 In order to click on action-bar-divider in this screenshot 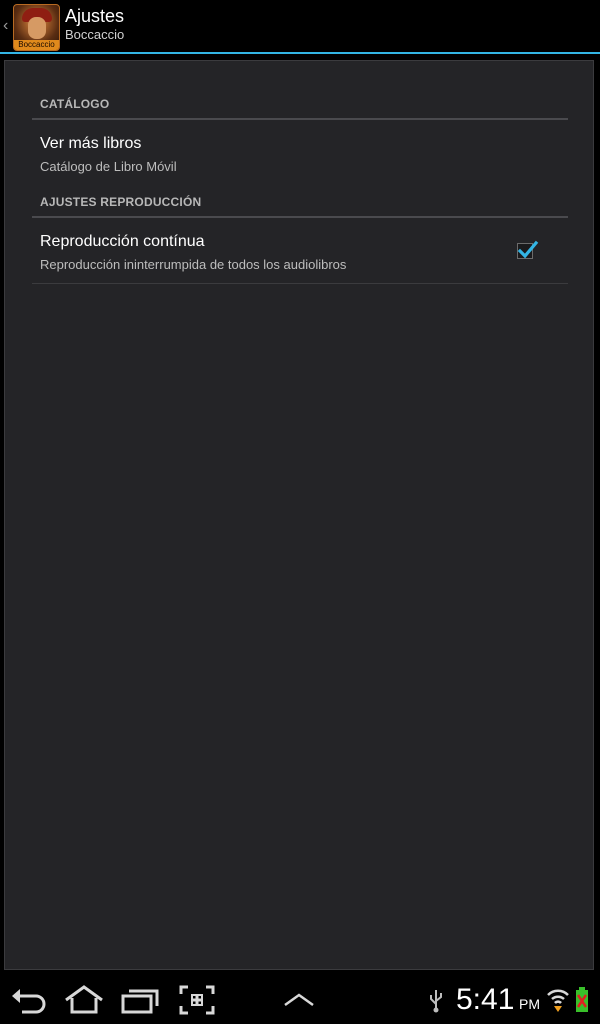, I will do `click(300, 53)`.